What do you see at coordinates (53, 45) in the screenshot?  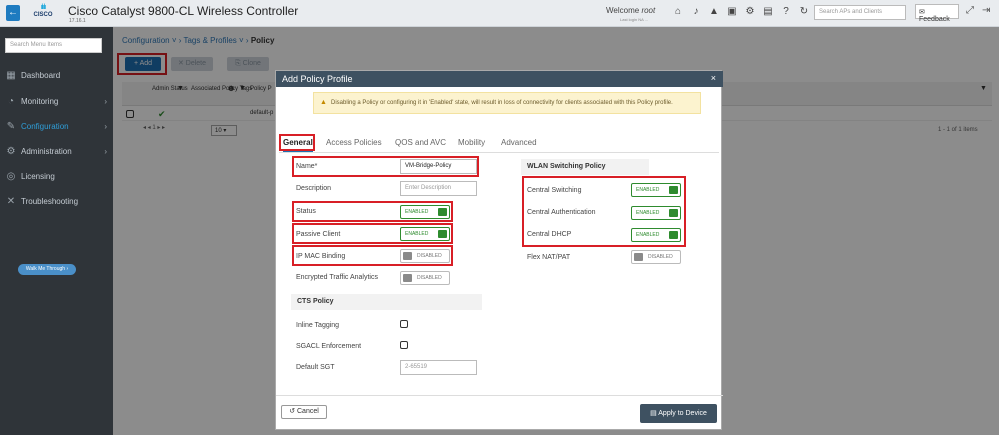 I see `menu-search-input: Search Menu Items` at bounding box center [53, 45].